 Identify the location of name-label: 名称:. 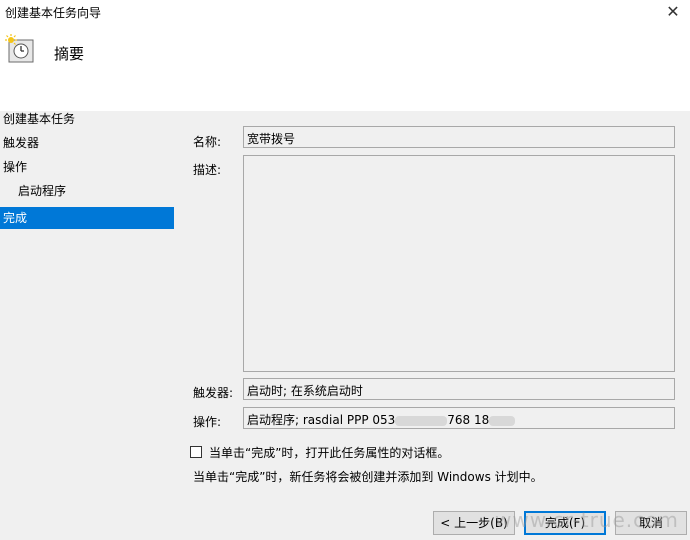
(207, 142).